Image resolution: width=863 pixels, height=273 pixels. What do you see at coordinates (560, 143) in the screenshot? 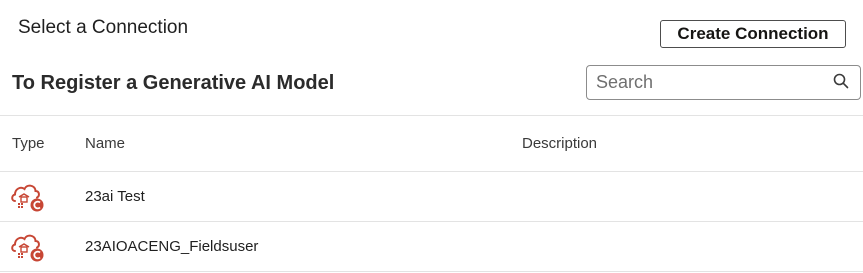
I see `column-header-description: Description` at bounding box center [560, 143].